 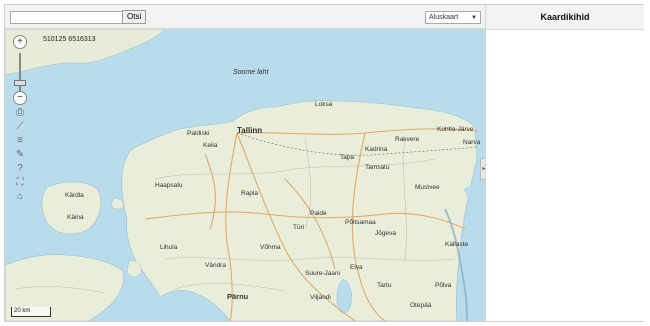 I want to click on map-toolbar: Otsi Aluskaart ▼, so click(x=245, y=17).